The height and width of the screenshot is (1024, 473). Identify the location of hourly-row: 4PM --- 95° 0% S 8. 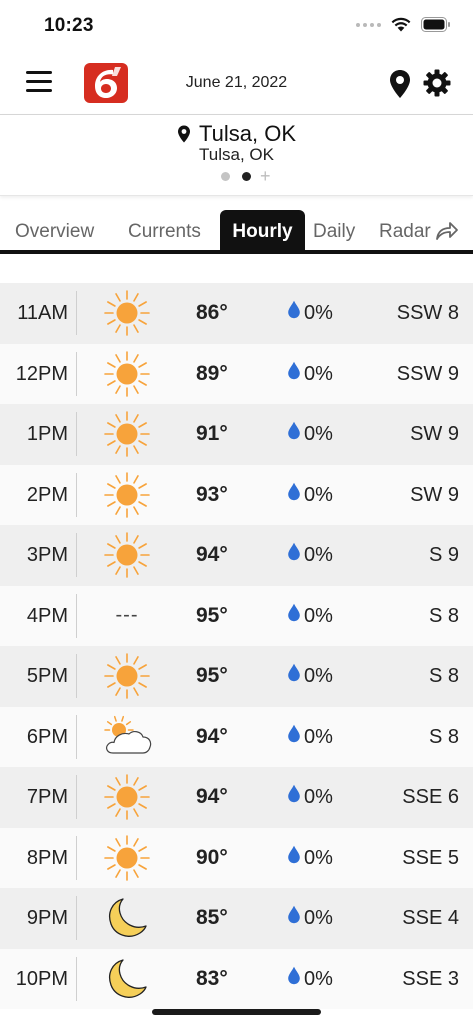
(236, 615).